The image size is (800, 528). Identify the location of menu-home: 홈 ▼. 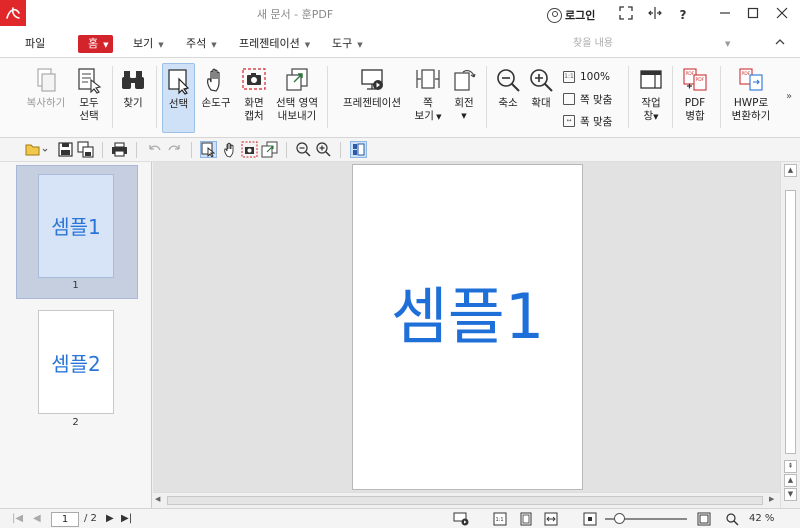
(95, 44).